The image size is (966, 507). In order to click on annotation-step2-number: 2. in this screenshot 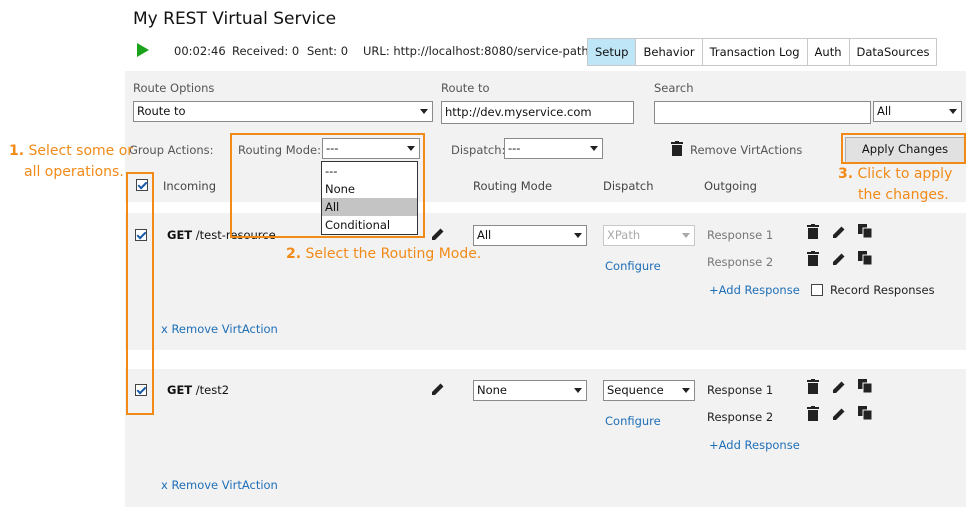, I will do `click(294, 254)`.